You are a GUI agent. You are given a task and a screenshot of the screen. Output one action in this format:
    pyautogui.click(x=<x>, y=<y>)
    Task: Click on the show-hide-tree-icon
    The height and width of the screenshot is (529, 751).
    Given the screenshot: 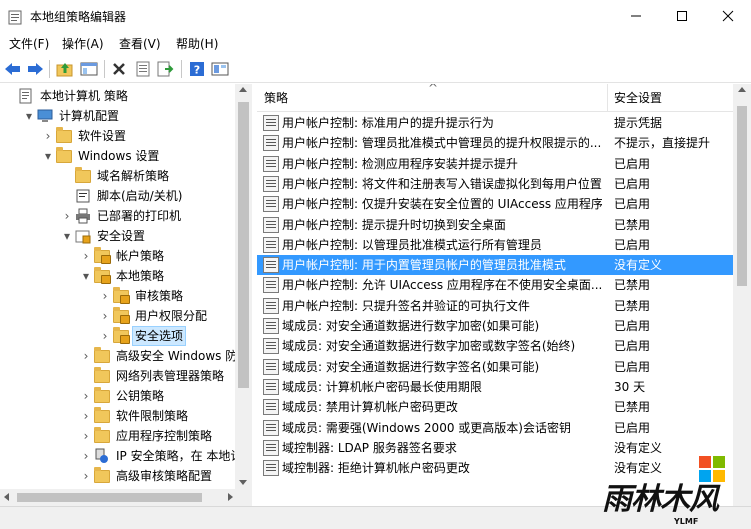 What is the action you would take?
    pyautogui.click(x=89, y=69)
    